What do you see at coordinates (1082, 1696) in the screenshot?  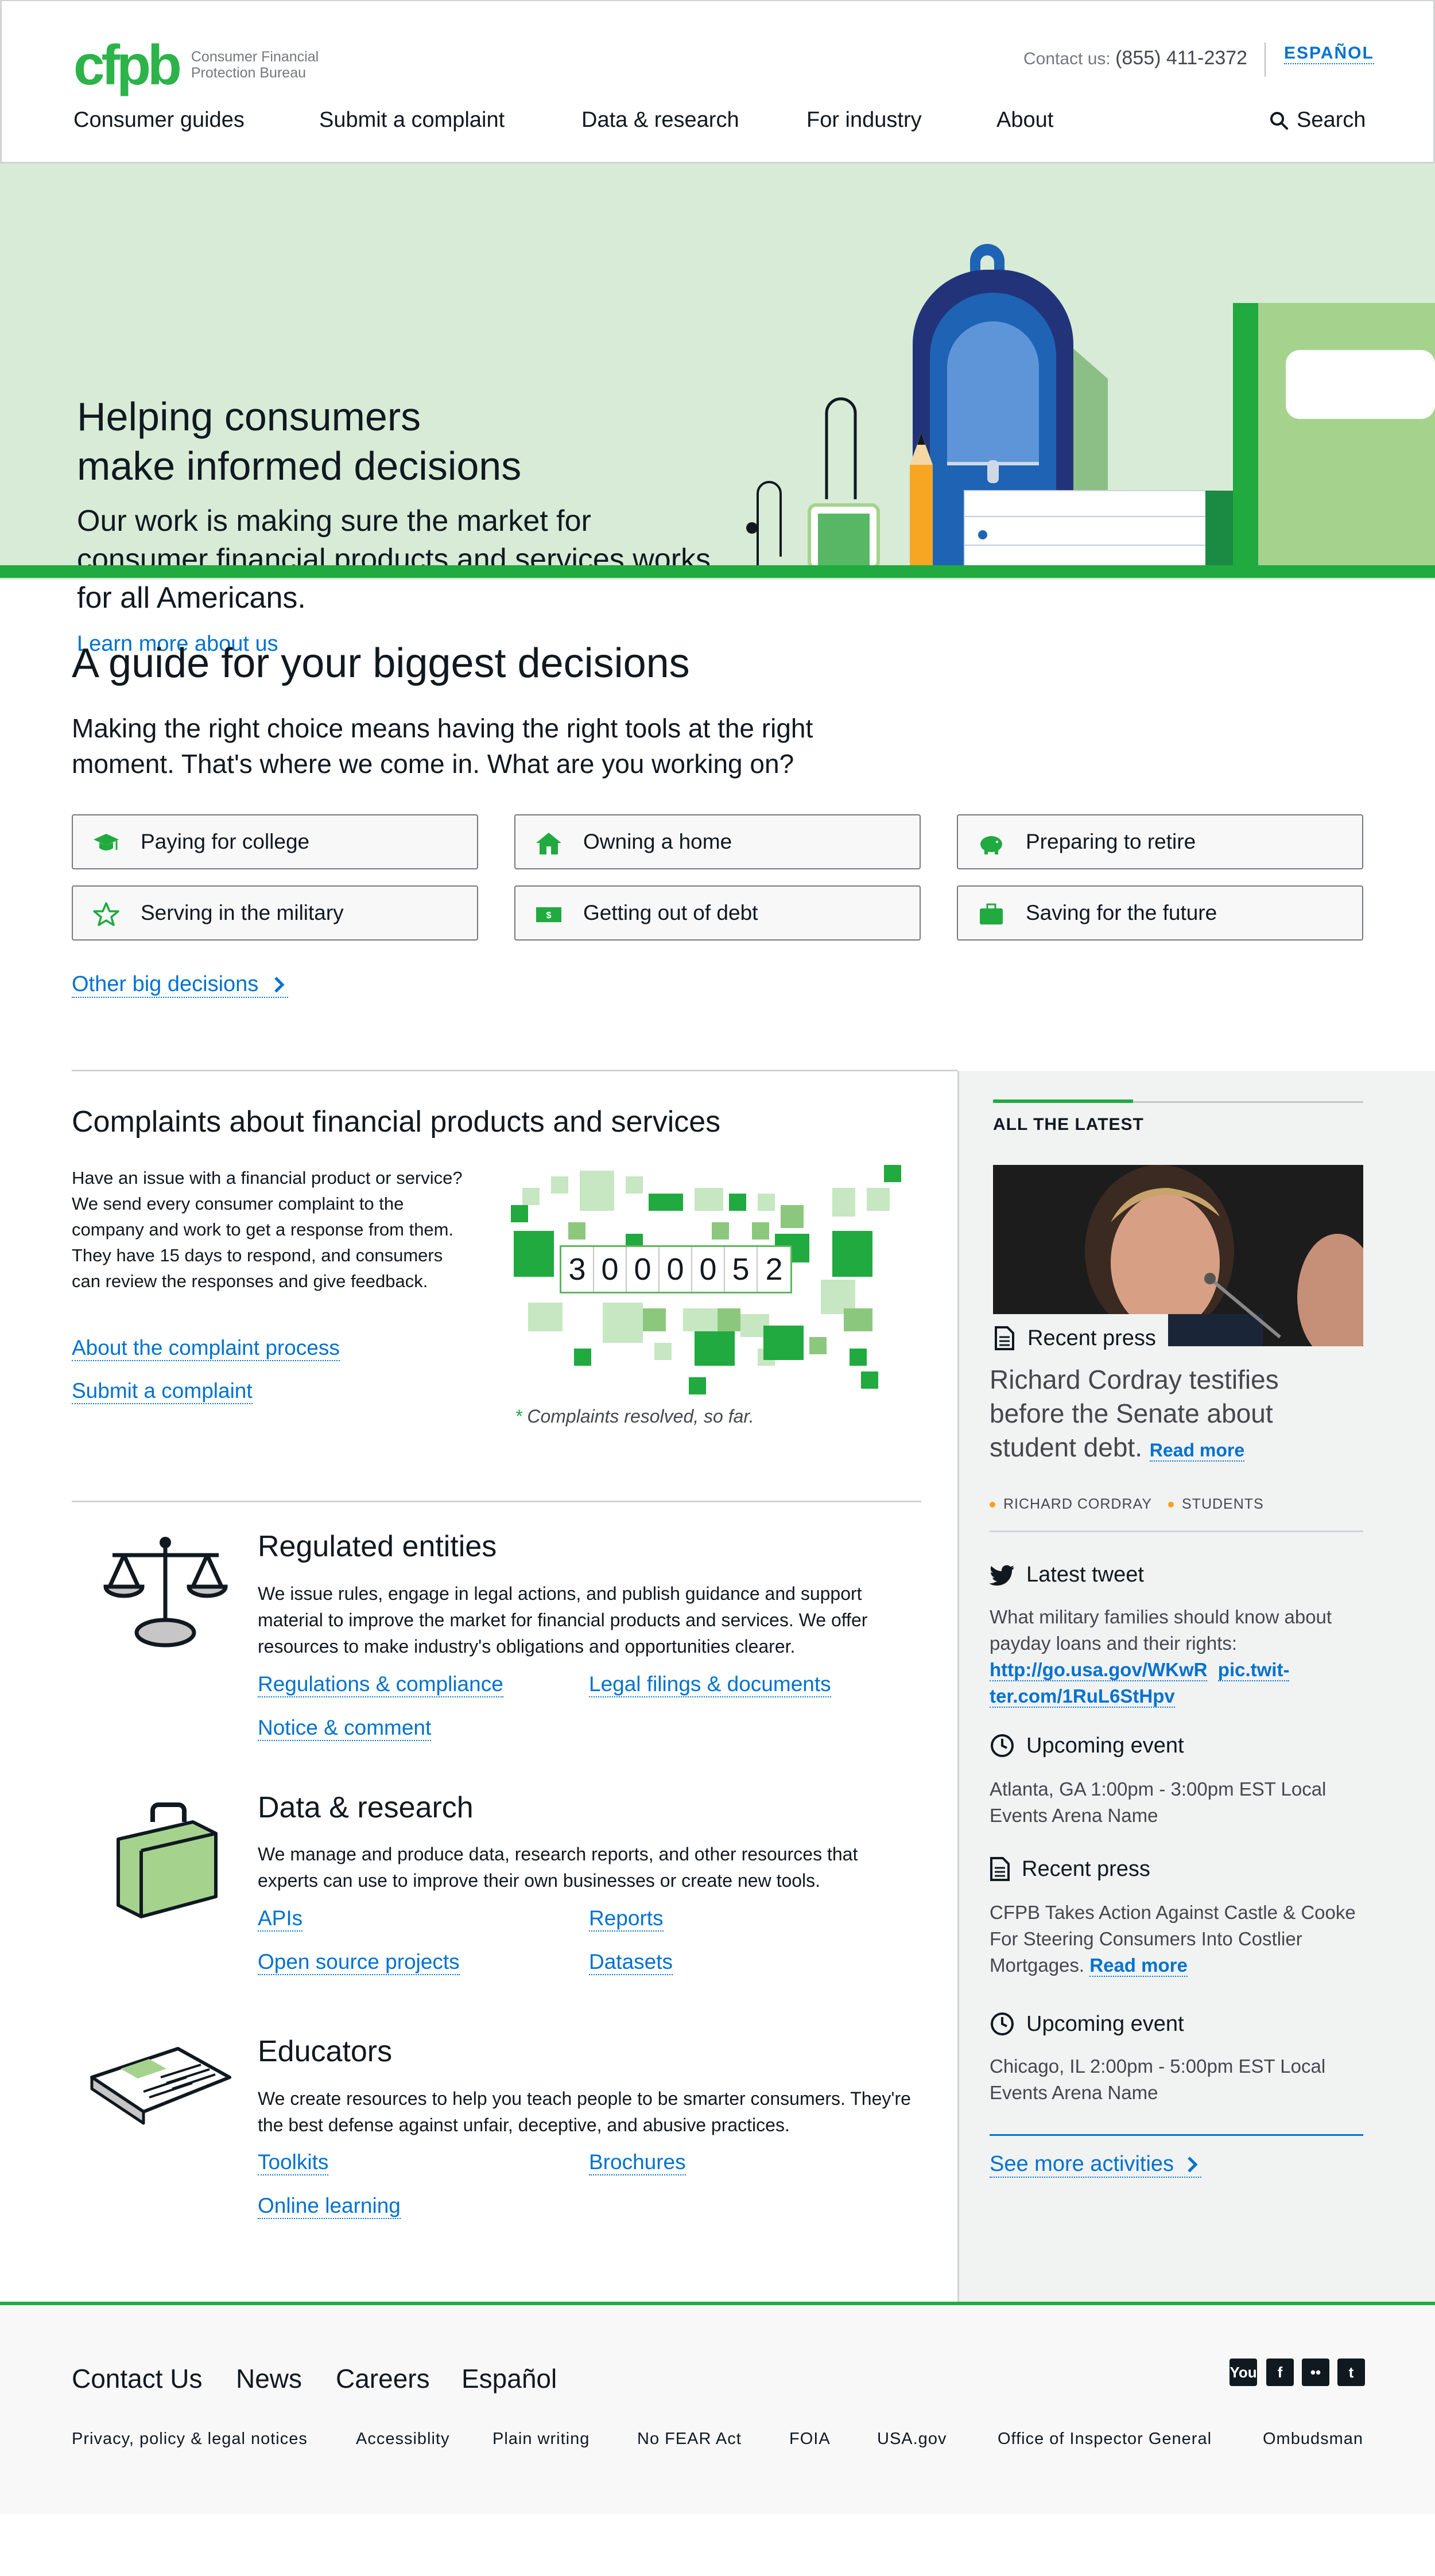 I see `tweet-link-pic-cont: ter.com/1RuL6StHpv` at bounding box center [1082, 1696].